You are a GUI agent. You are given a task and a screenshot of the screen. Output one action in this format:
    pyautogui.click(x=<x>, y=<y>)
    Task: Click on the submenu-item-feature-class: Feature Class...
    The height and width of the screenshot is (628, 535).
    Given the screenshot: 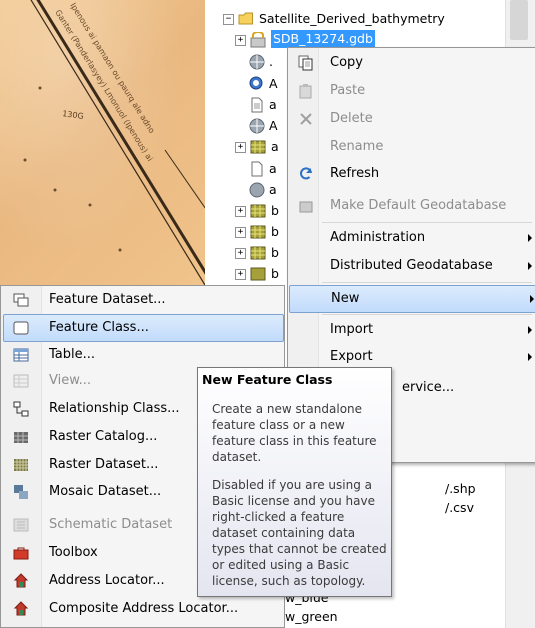 What is the action you would take?
    pyautogui.click(x=143, y=328)
    